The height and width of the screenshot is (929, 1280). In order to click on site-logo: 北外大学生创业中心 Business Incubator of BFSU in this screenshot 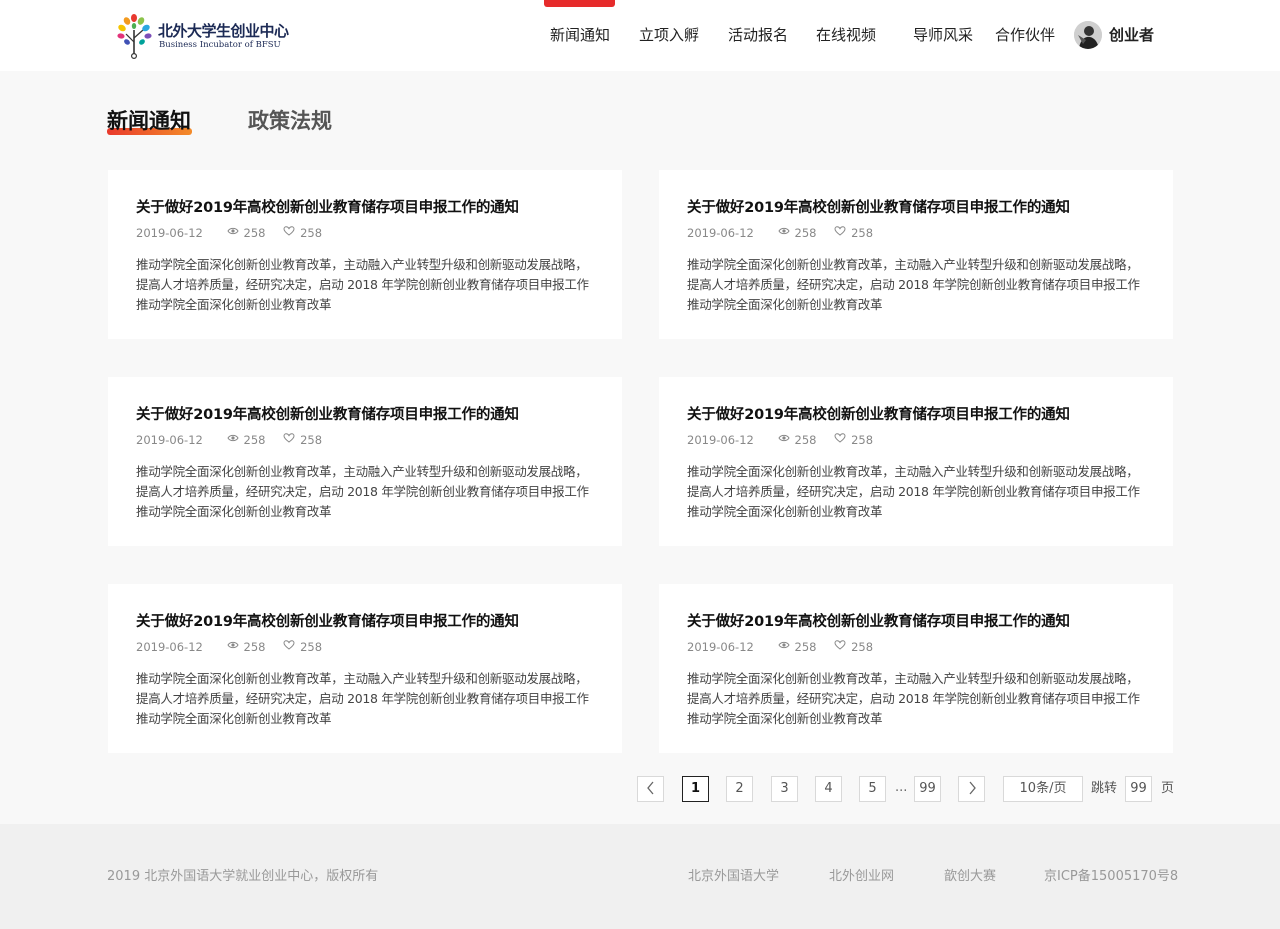, I will do `click(202, 36)`.